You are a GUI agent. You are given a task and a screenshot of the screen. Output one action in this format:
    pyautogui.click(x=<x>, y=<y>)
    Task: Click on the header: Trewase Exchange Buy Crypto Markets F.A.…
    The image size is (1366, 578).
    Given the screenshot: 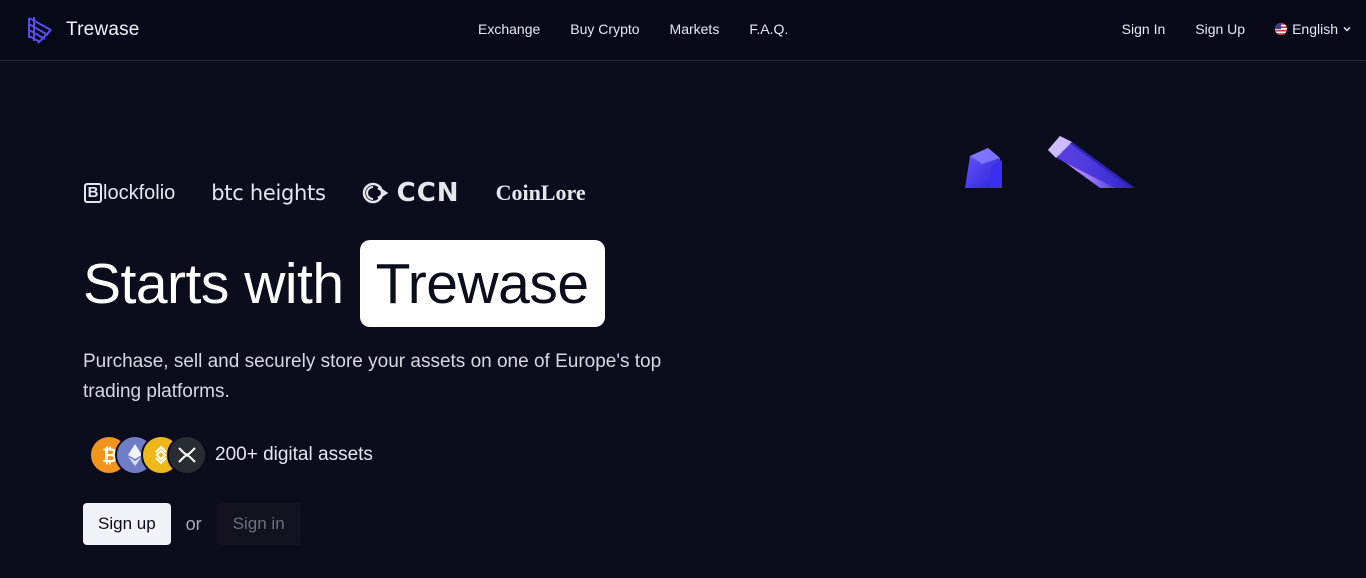 What is the action you would take?
    pyautogui.click(x=683, y=30)
    